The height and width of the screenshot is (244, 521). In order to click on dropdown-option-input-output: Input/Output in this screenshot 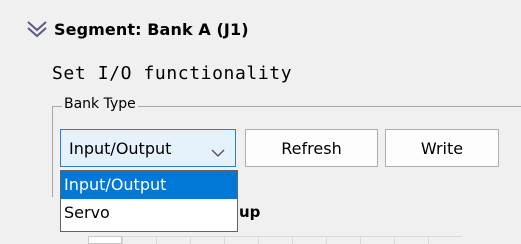, I will do `click(149, 185)`.